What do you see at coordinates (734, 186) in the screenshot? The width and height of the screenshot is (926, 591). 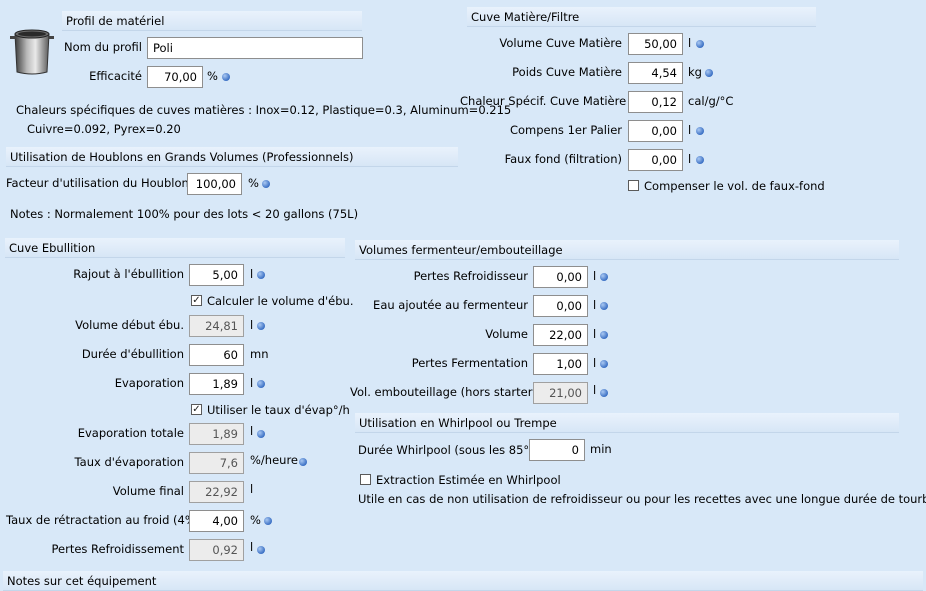 I see `false-bottom-checkbox-label: Compenser le vol. de faux-fond` at bounding box center [734, 186].